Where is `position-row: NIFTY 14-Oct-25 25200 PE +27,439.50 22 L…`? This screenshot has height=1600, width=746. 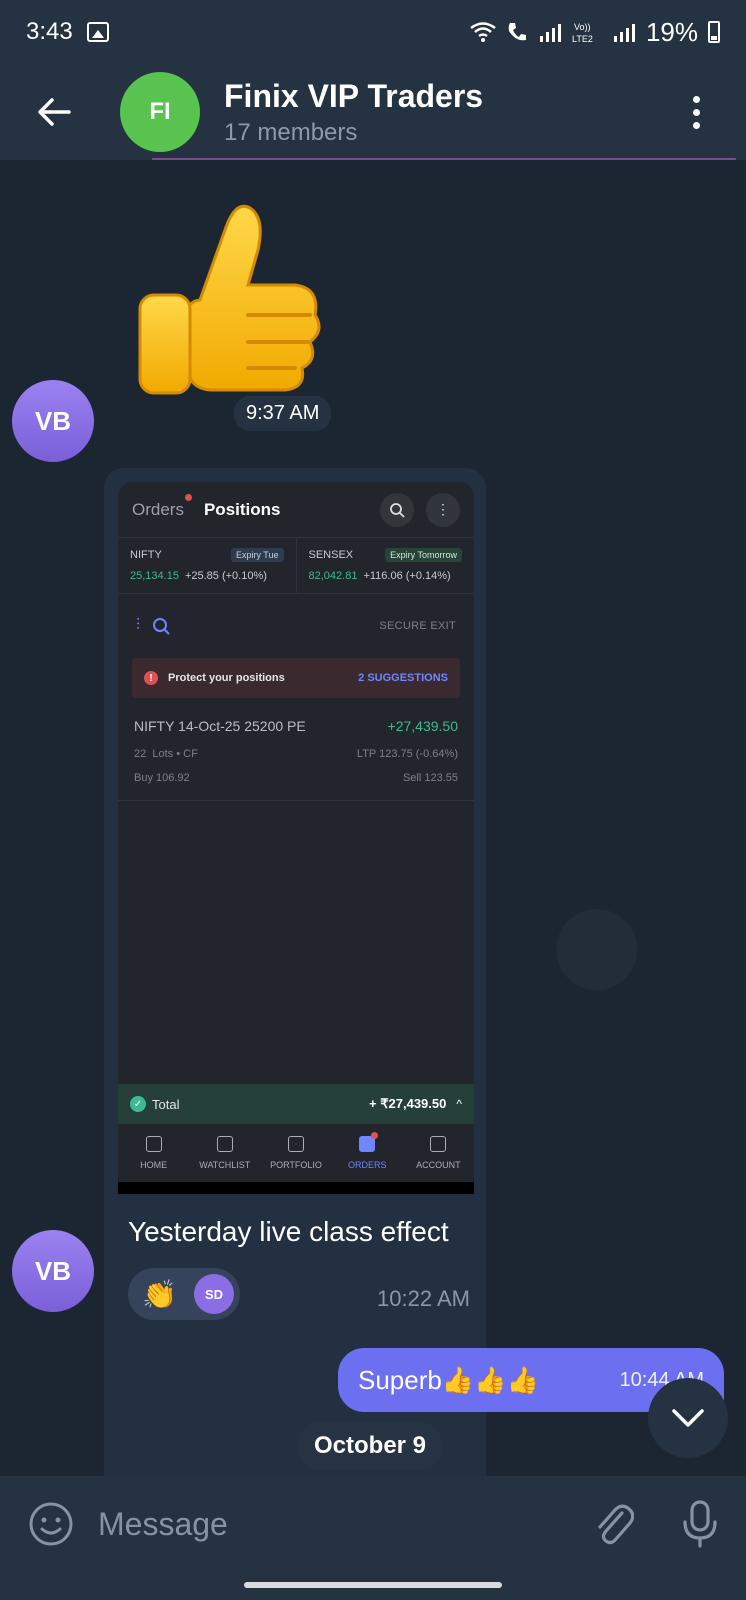 position-row: NIFTY 14-Oct-25 25200 PE +27,439.50 22 L… is located at coordinates (296, 749).